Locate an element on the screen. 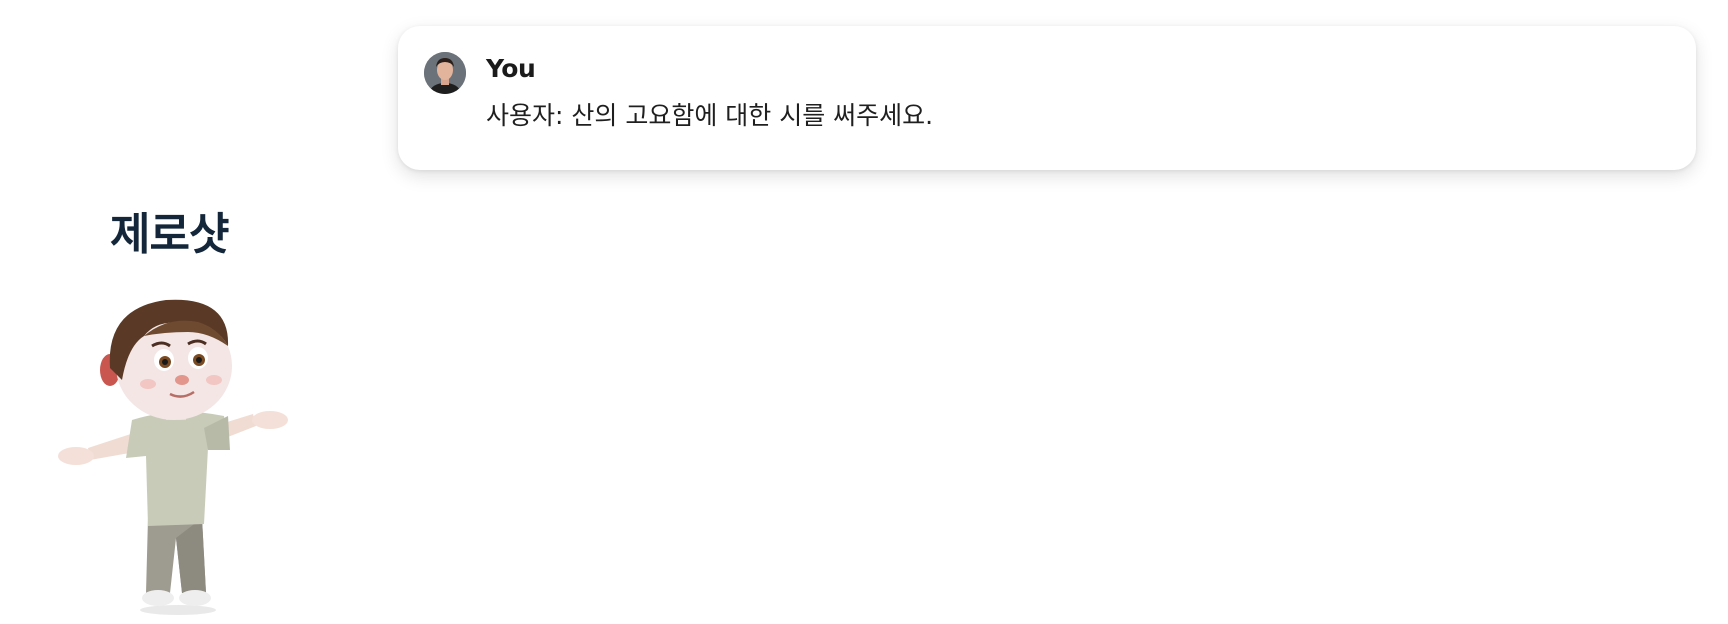 The width and height of the screenshot is (1728, 624). message-text: 사용자: 산의 고요함에 대한 시를 써주세요. is located at coordinates (710, 115).